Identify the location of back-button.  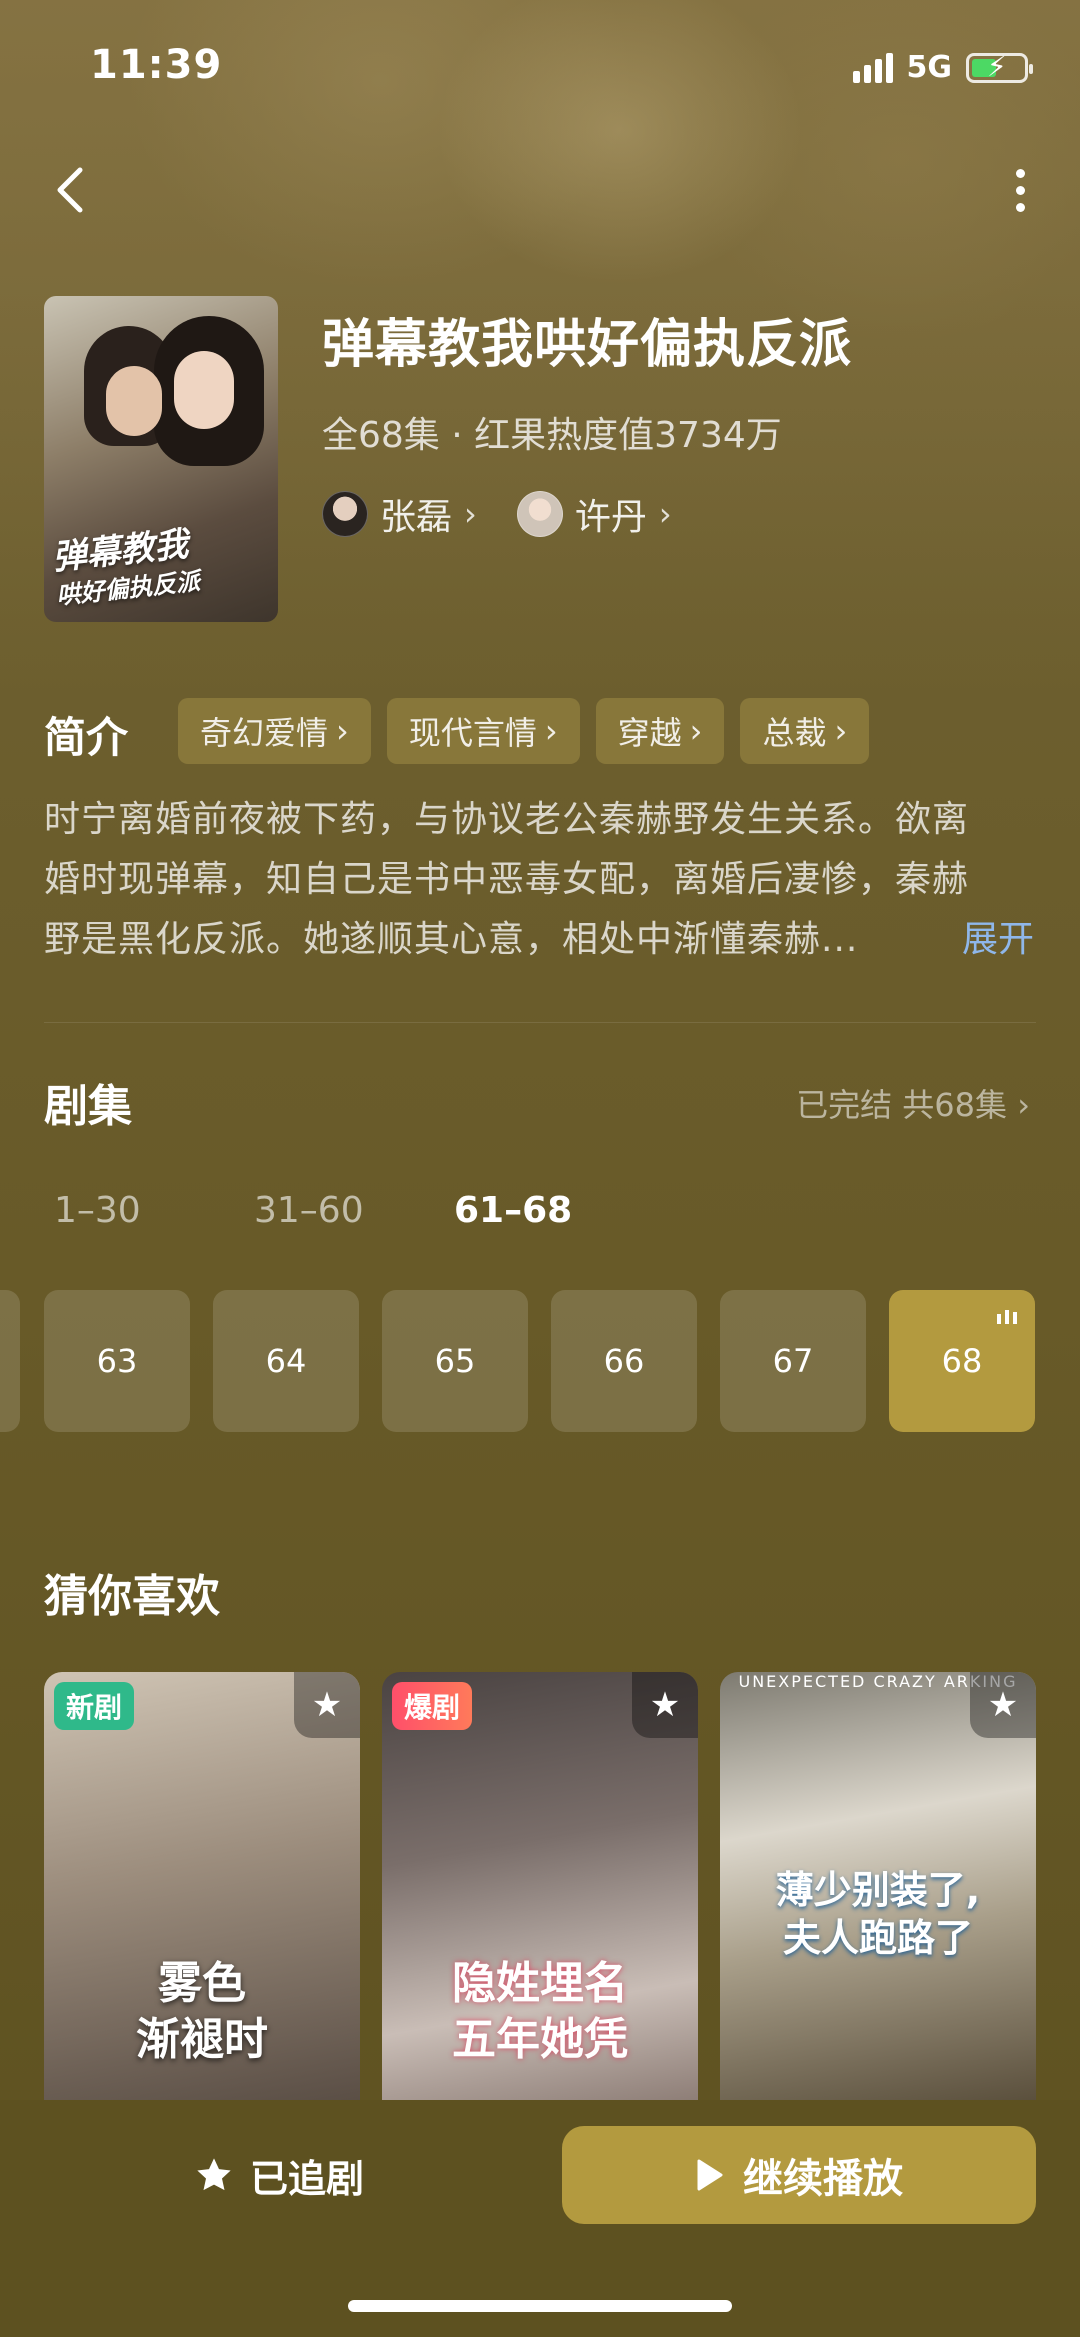
(71, 190).